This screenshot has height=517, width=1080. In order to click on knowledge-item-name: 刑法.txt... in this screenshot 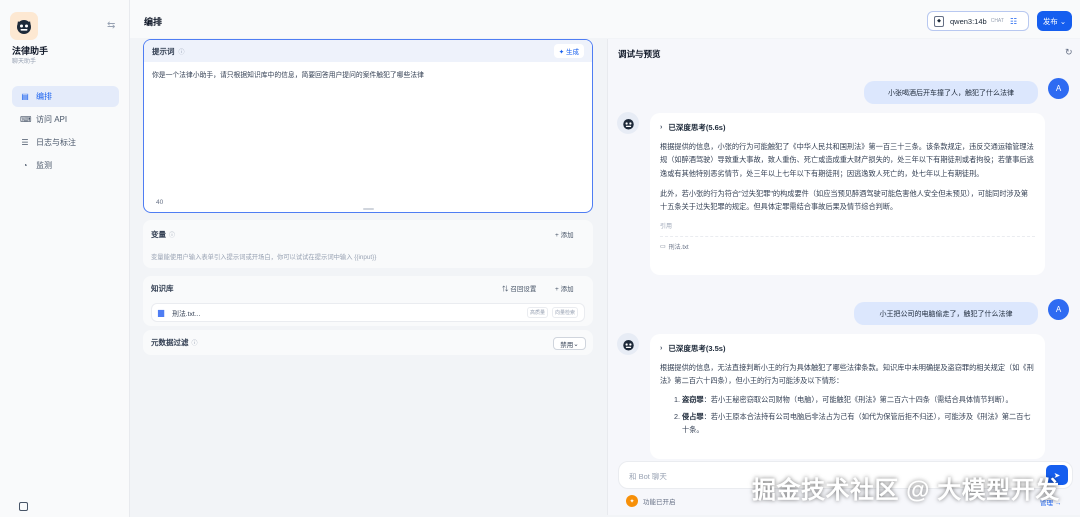, I will do `click(186, 314)`.